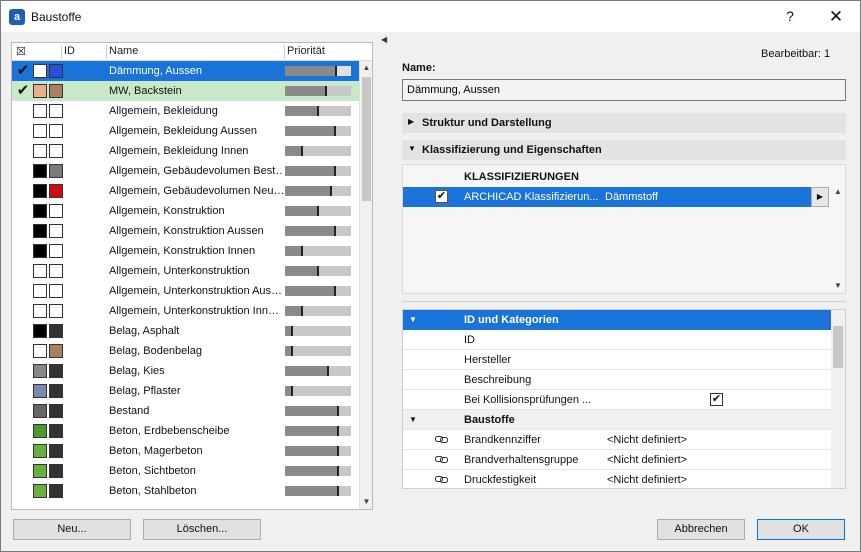  What do you see at coordinates (365, 285) in the screenshot?
I see `list-scrollbar: ▲ ▼` at bounding box center [365, 285].